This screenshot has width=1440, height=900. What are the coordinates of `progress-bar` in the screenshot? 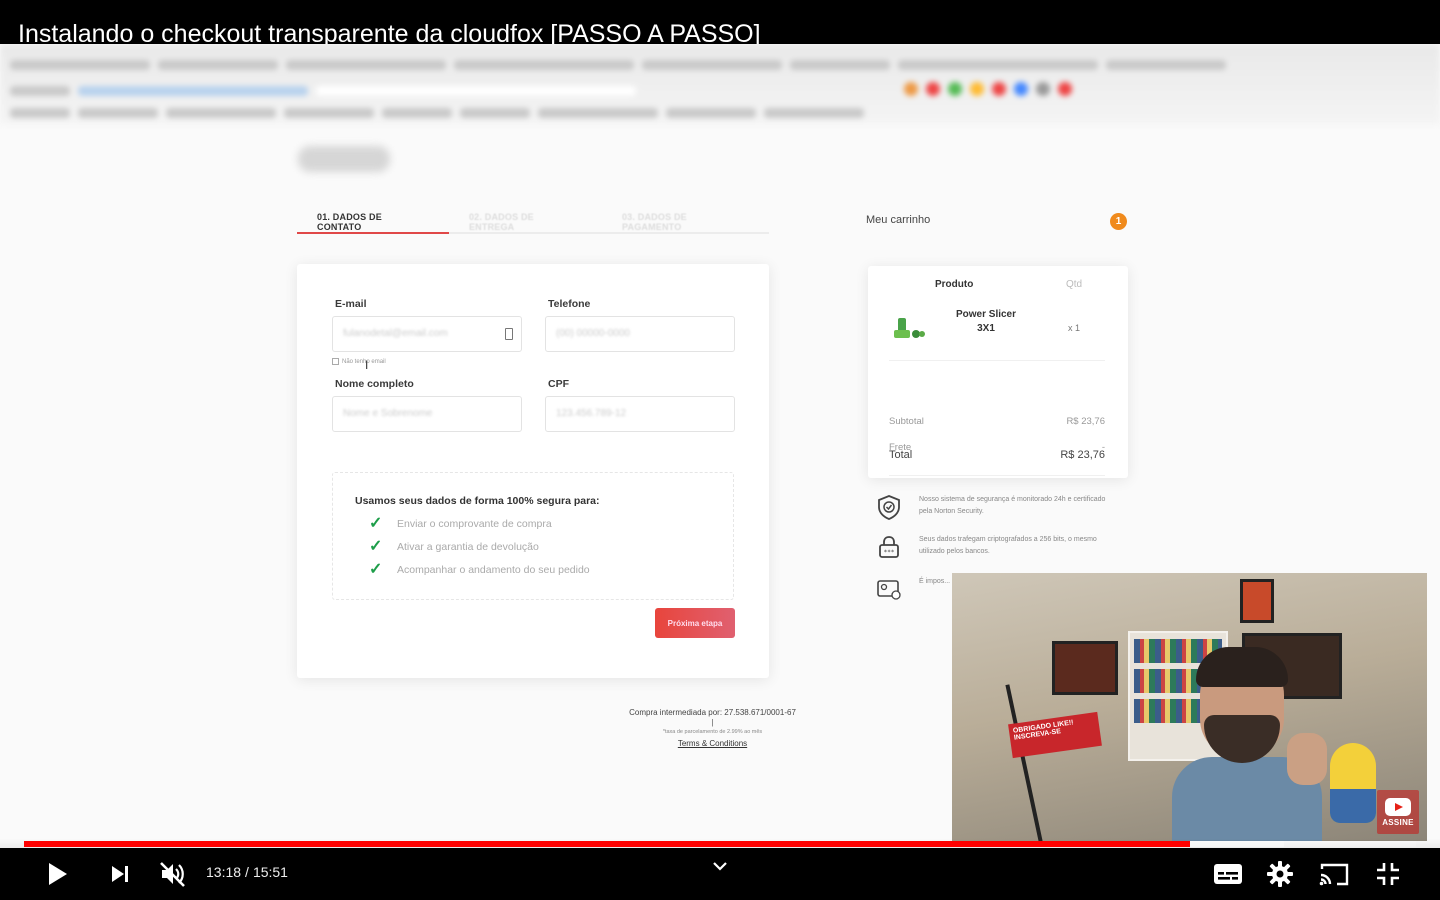 It's located at (720, 844).